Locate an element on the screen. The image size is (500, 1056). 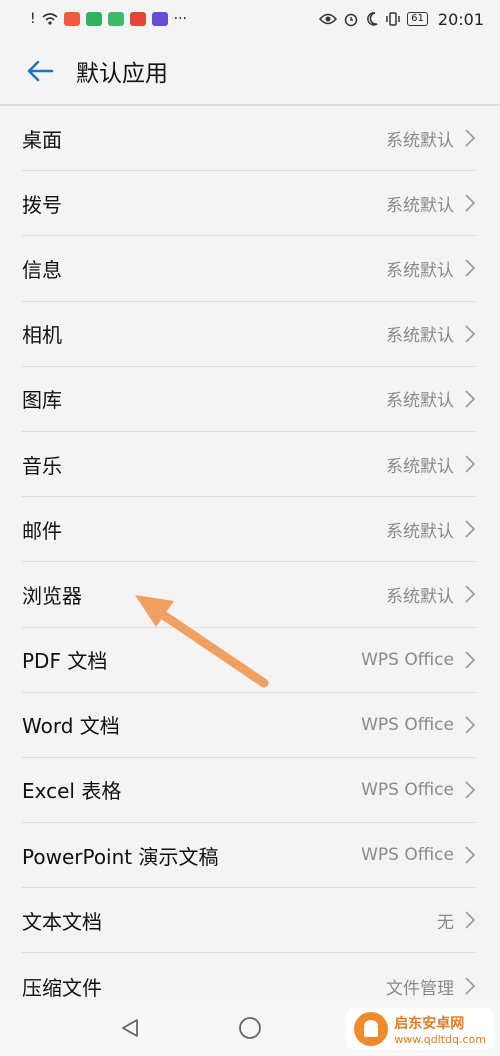
alert-icon: ! is located at coordinates (33, 19).